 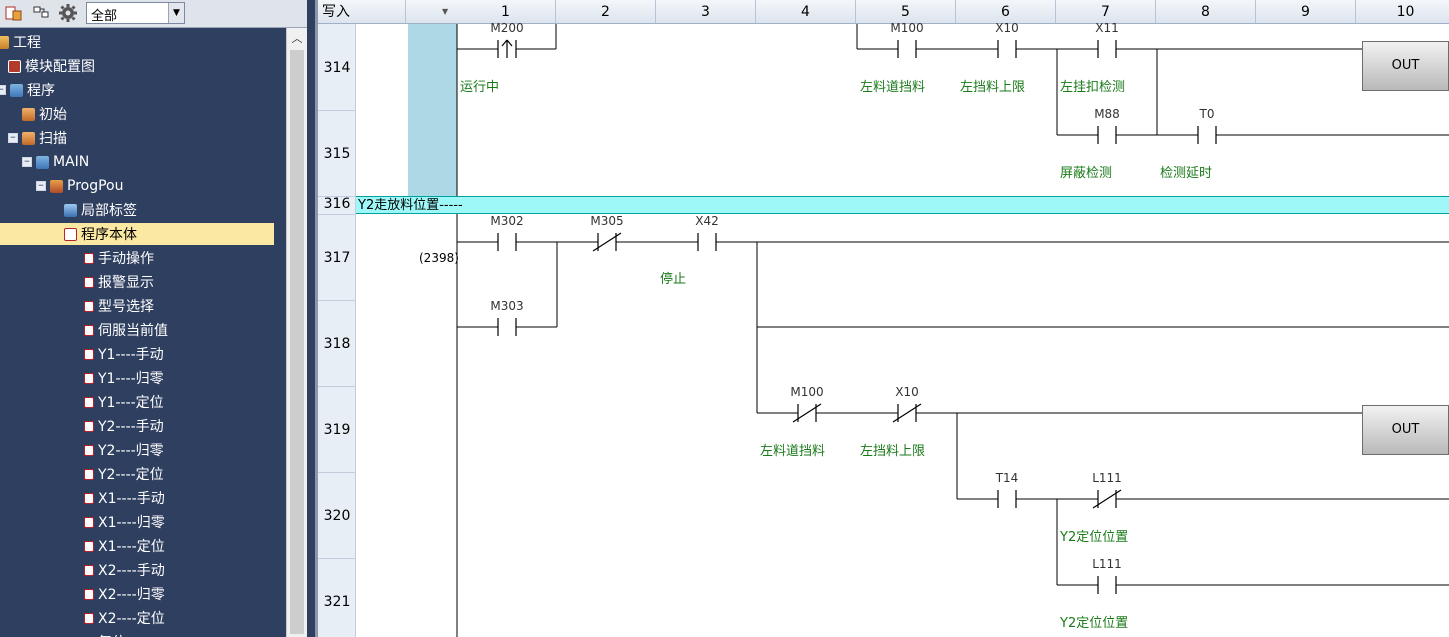 I want to click on gear-icon, so click(x=68, y=13).